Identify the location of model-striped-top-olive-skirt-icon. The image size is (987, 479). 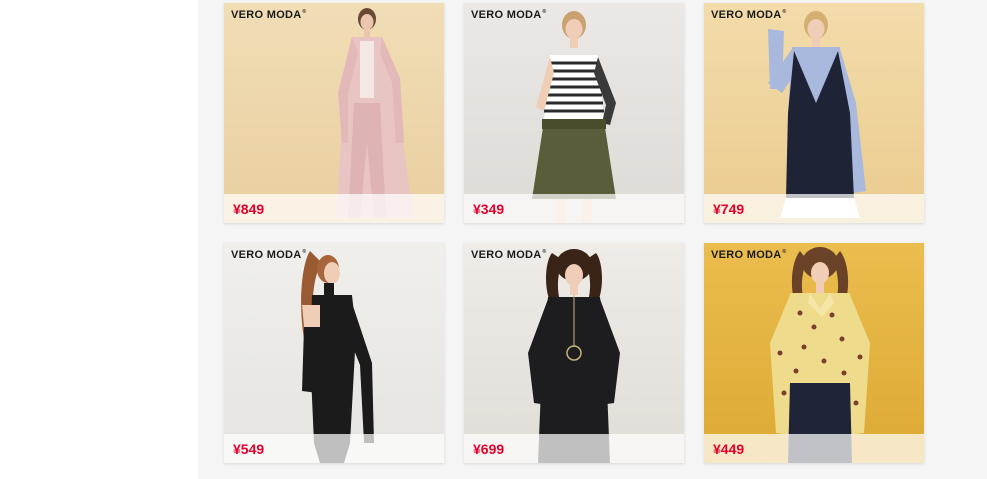
(574, 117).